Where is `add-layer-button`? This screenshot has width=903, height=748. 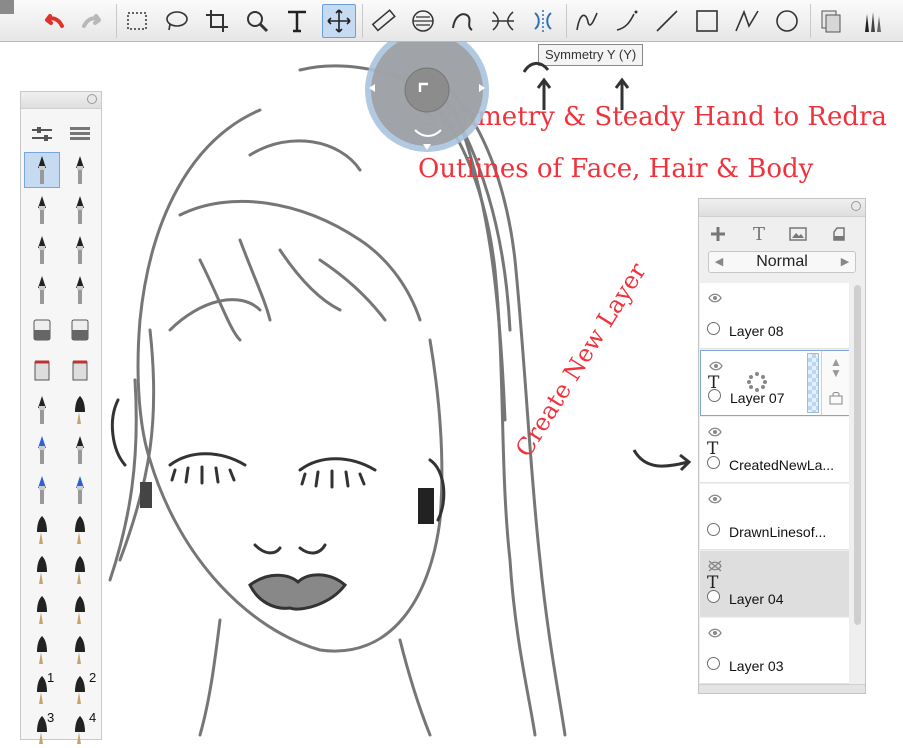
add-layer-button is located at coordinates (718, 234).